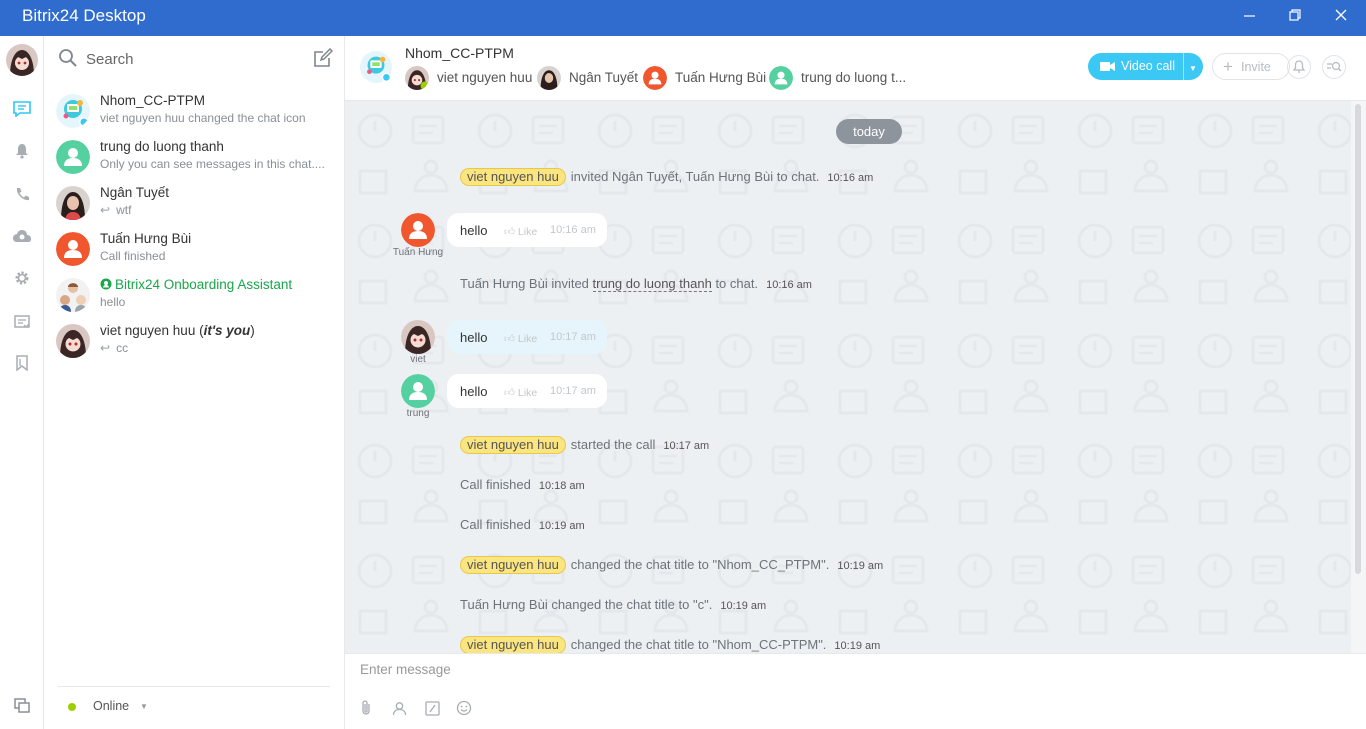 The height and width of the screenshot is (729, 1366). Describe the element at coordinates (84, 15) in the screenshot. I see `window-title: Bitrix24 Desktop` at that location.